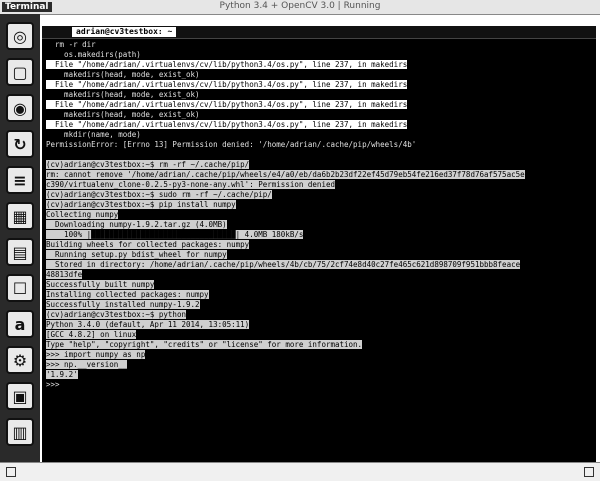  I want to click on terminal-line: [GCC 4.8.2] on linux, so click(91, 334).